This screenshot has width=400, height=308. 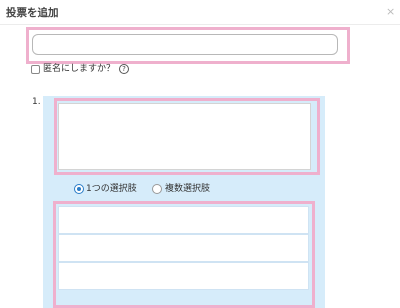 I want to click on multiple-choice-label: 複数選択肢, so click(x=188, y=189).